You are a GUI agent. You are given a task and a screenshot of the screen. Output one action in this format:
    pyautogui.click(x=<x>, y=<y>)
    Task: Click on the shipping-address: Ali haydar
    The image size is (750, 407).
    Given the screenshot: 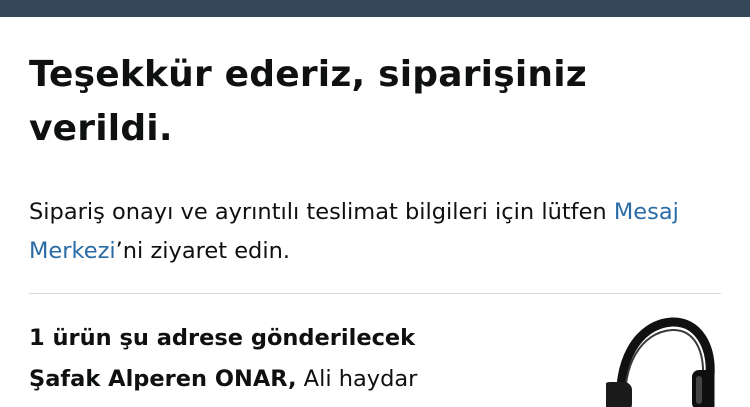 What is the action you would take?
    pyautogui.click(x=357, y=379)
    